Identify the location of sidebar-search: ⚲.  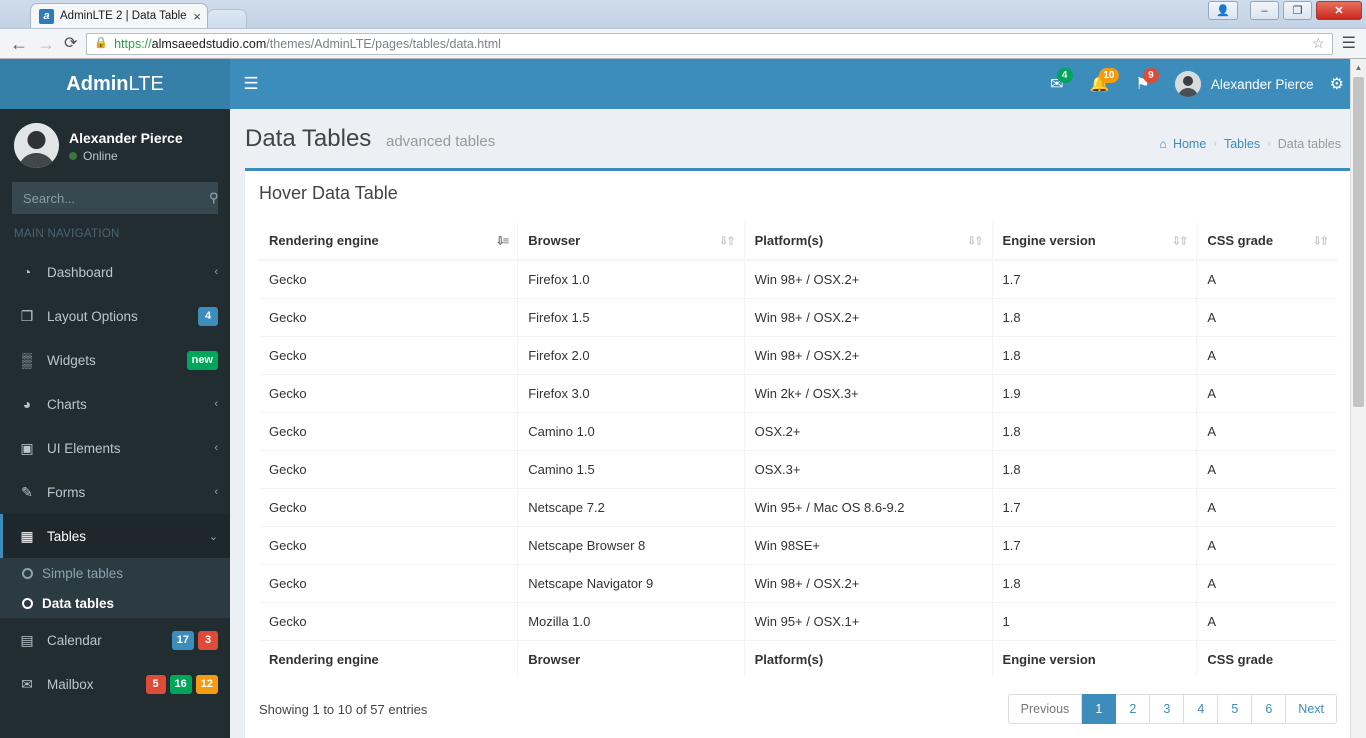
(115, 198).